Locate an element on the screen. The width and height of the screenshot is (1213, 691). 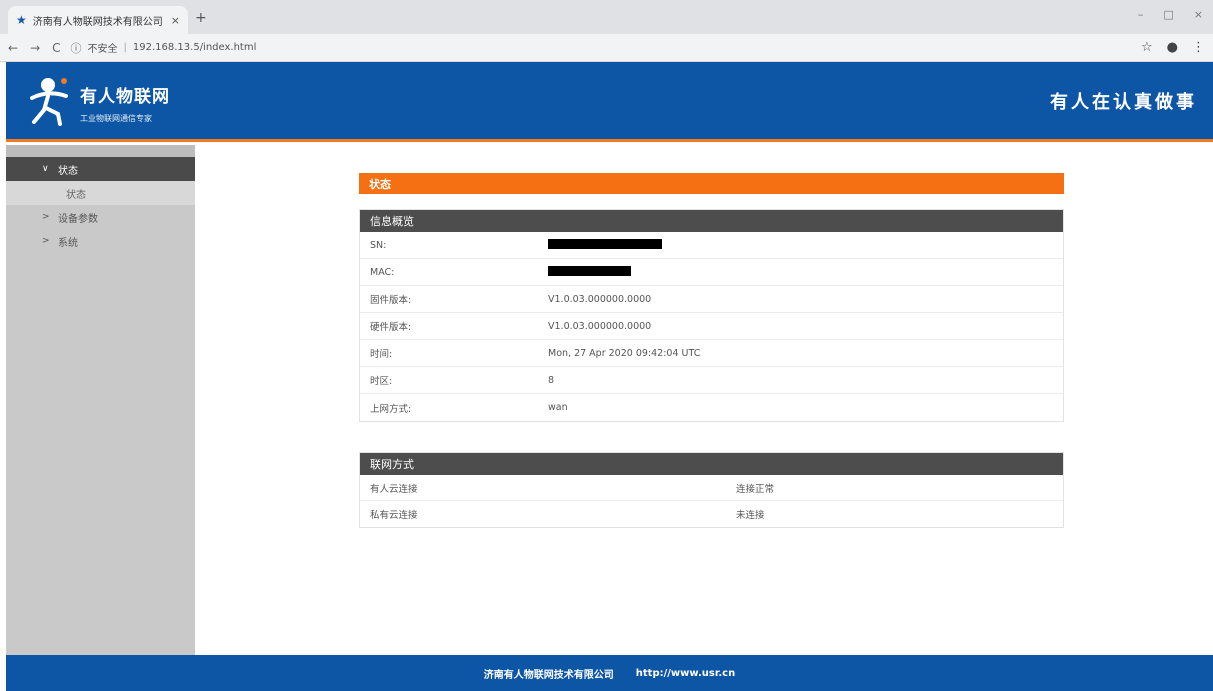
table-row: 有人云连接 连接正常 is located at coordinates (711, 488).